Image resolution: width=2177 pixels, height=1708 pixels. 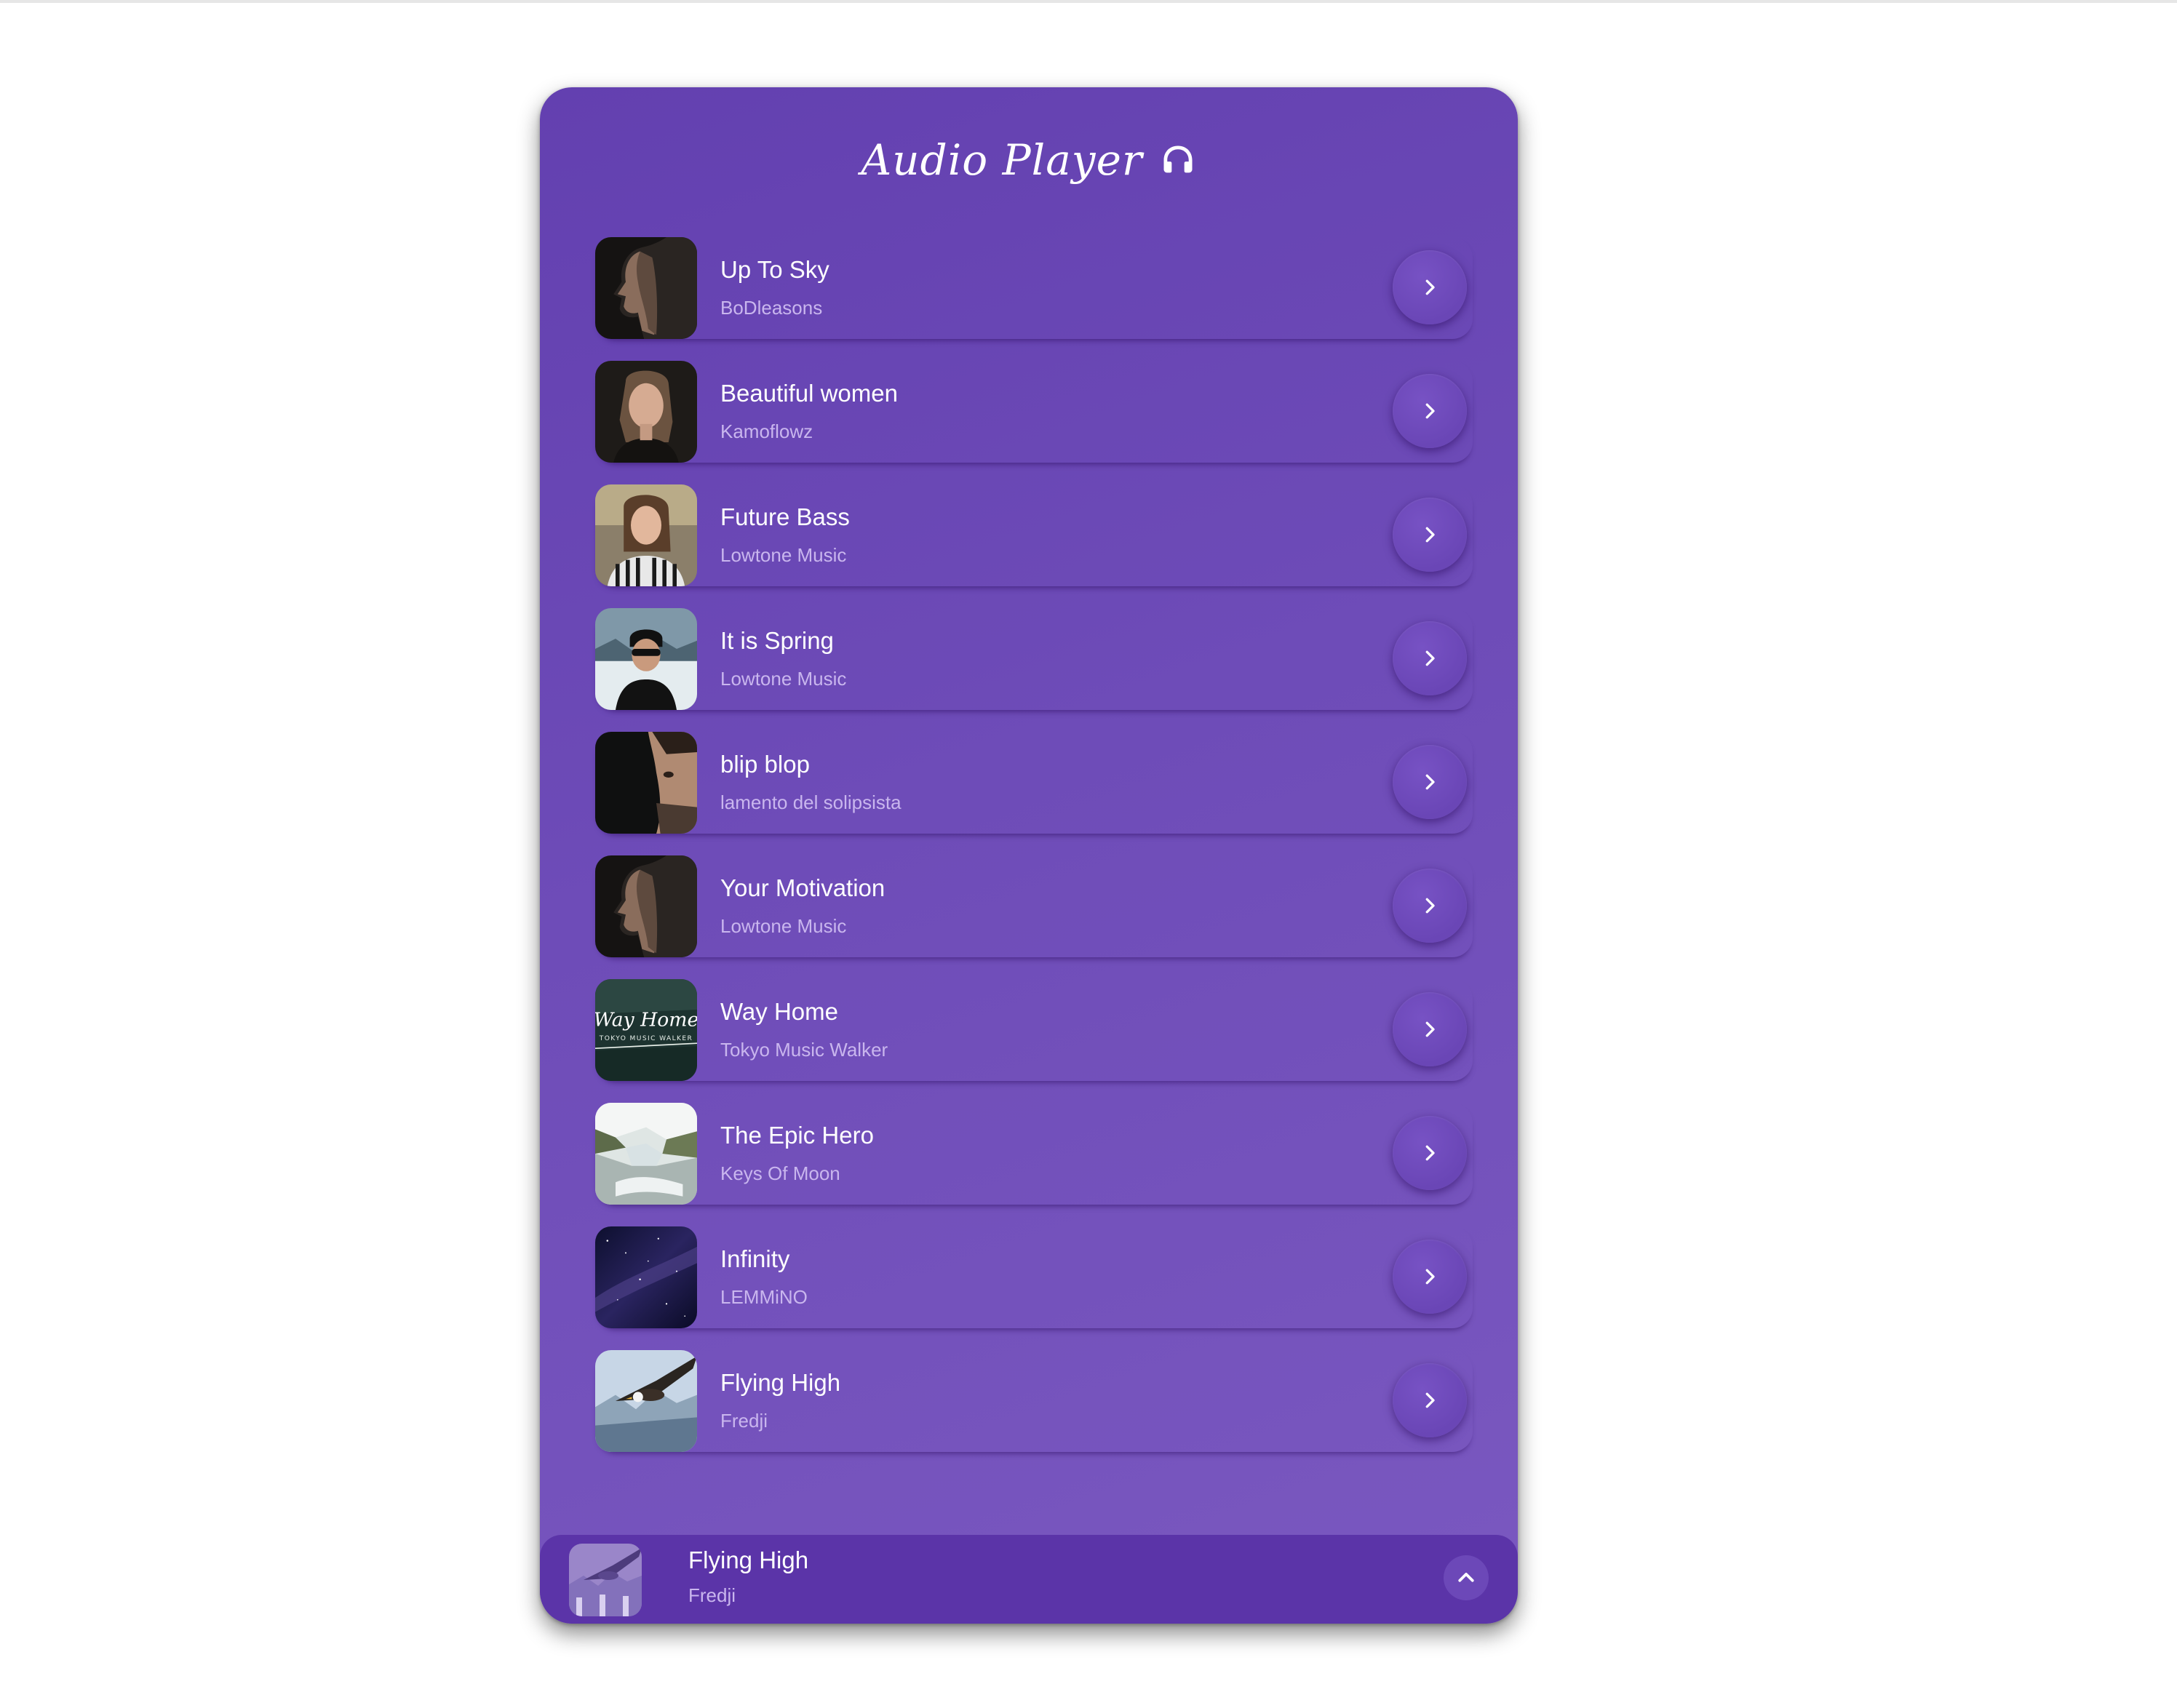 I want to click on track-title: The Epic Hero, so click(x=797, y=1135).